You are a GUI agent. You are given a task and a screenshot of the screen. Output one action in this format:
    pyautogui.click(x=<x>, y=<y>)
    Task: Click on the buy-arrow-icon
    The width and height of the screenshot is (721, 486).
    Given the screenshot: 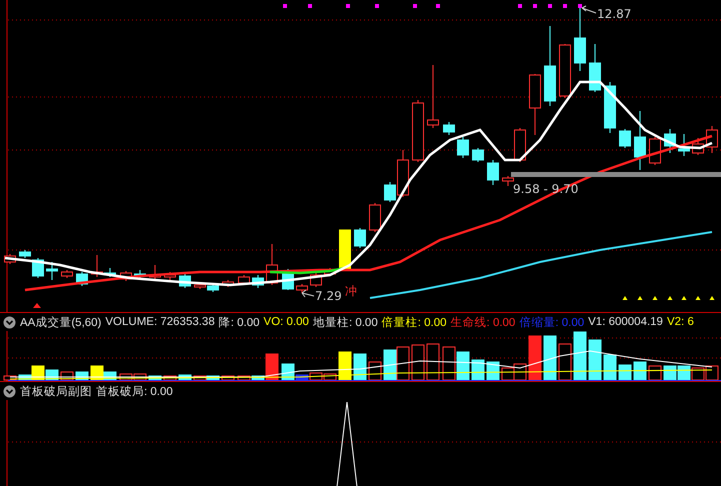 What is the action you would take?
    pyautogui.click(x=37, y=305)
    